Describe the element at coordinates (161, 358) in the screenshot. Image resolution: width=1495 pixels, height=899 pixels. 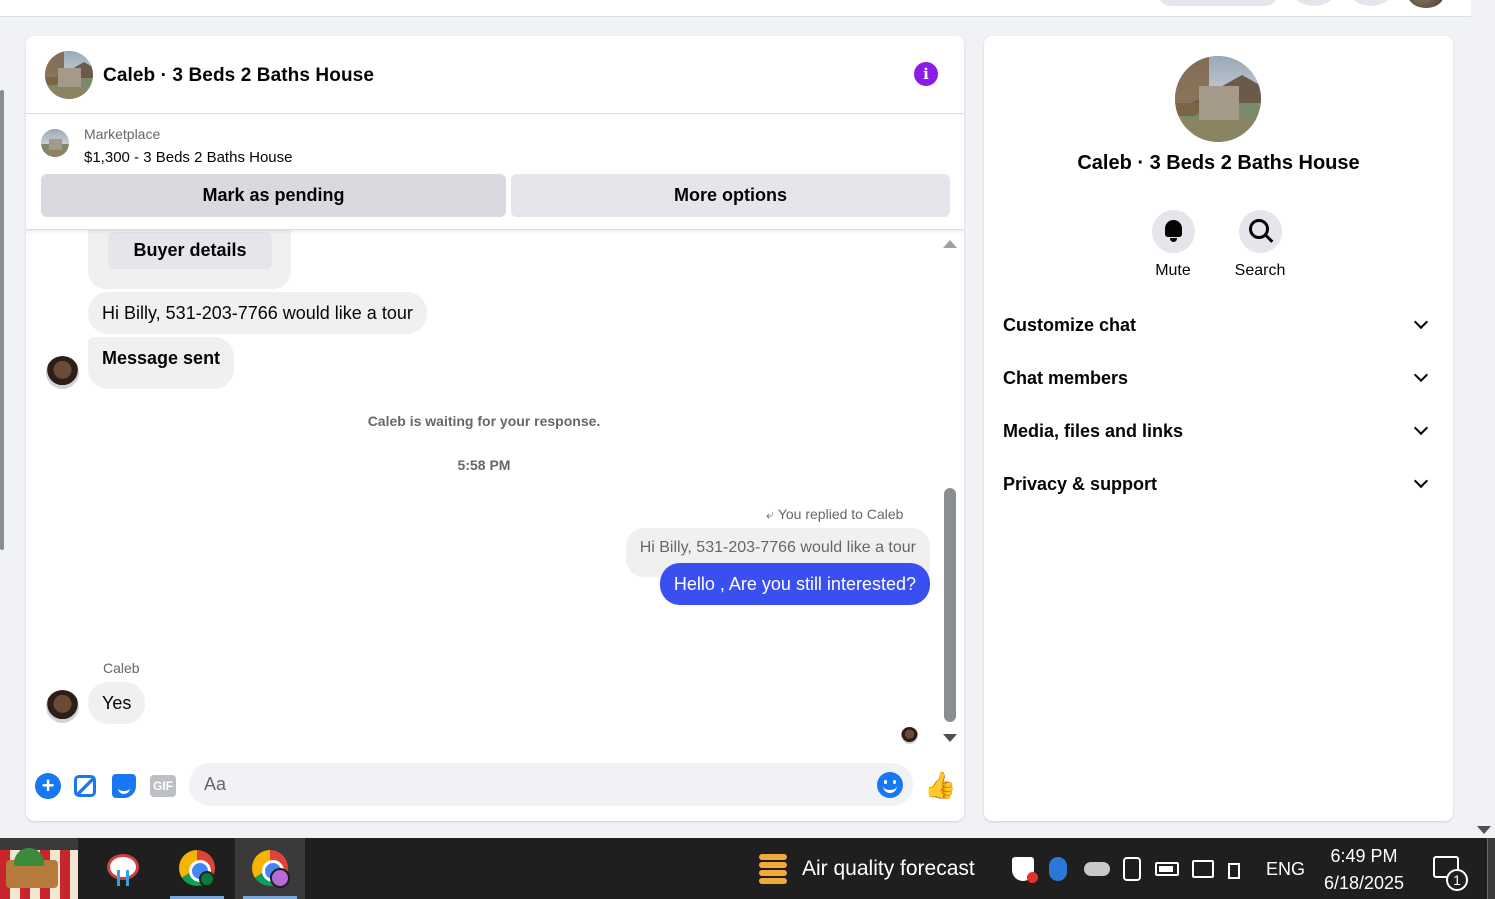
I see `message-sent-text: Message sent` at that location.